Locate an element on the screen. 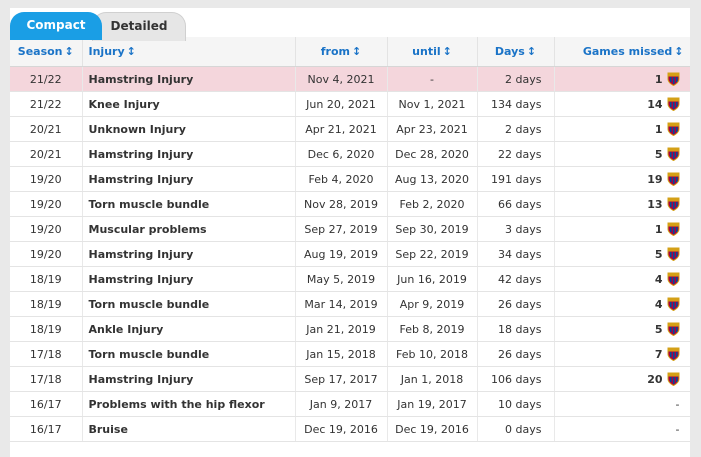  games-missed-value: 7 is located at coordinates (658, 354).